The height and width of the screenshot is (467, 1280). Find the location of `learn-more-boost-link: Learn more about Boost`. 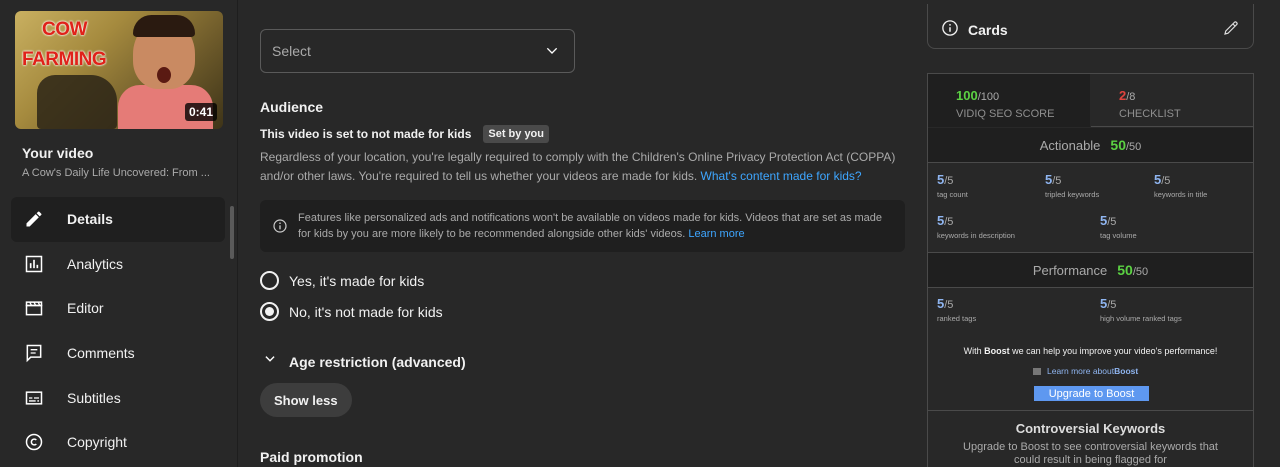

learn-more-boost-link: Learn more about Boost is located at coordinates (1085, 371).